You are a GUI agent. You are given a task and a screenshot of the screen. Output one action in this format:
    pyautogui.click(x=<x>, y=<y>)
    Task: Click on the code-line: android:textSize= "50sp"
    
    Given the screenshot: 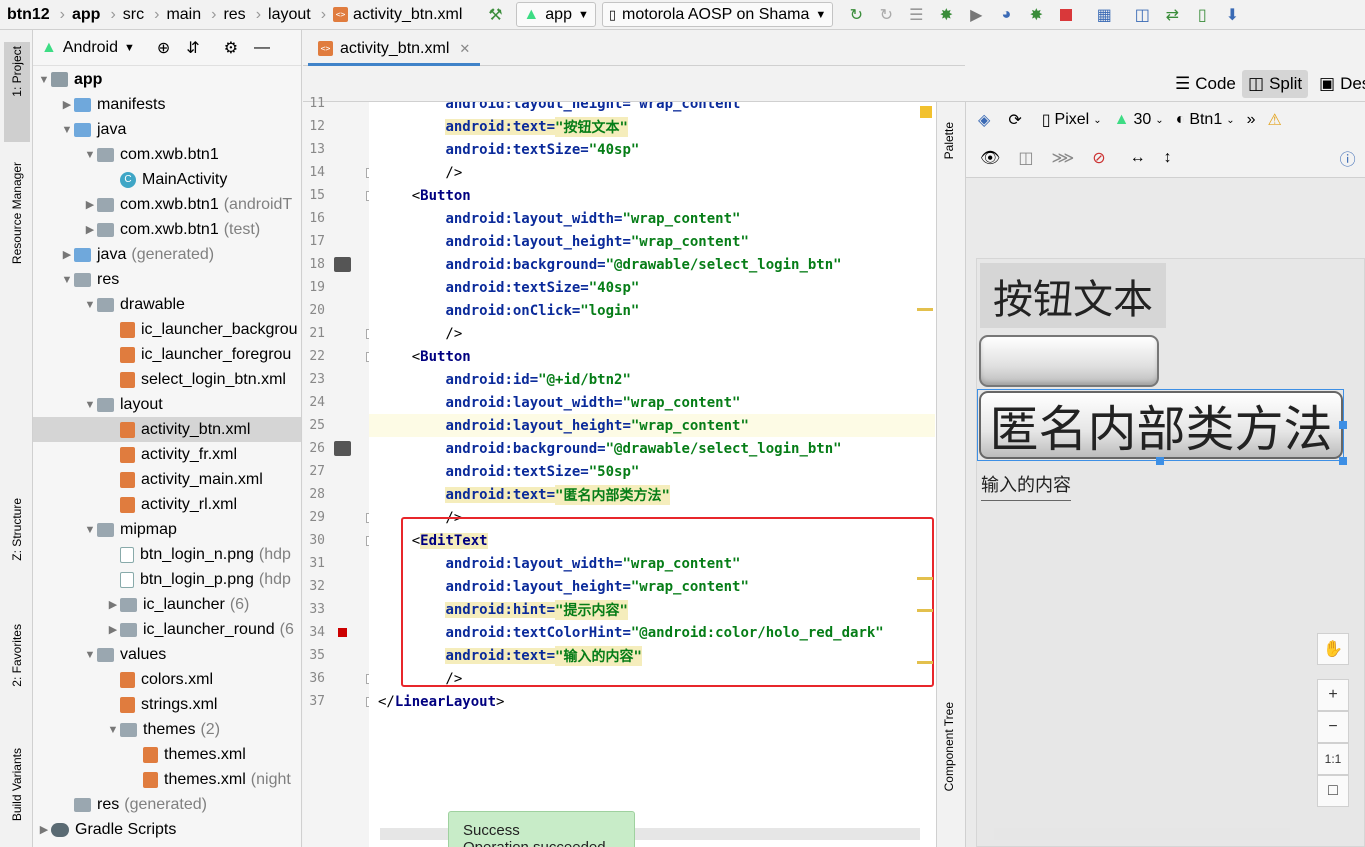 What is the action you would take?
    pyautogui.click(x=652, y=471)
    